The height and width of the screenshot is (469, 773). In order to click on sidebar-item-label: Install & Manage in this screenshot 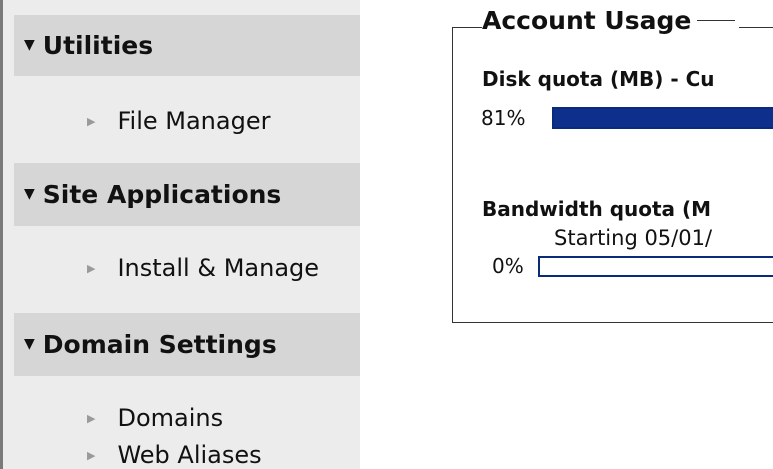, I will do `click(218, 268)`.